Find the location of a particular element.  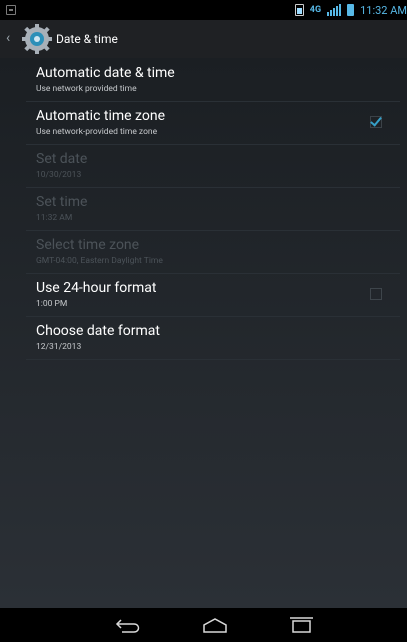

setting-subtitle: 1:00 PM is located at coordinates (52, 304).